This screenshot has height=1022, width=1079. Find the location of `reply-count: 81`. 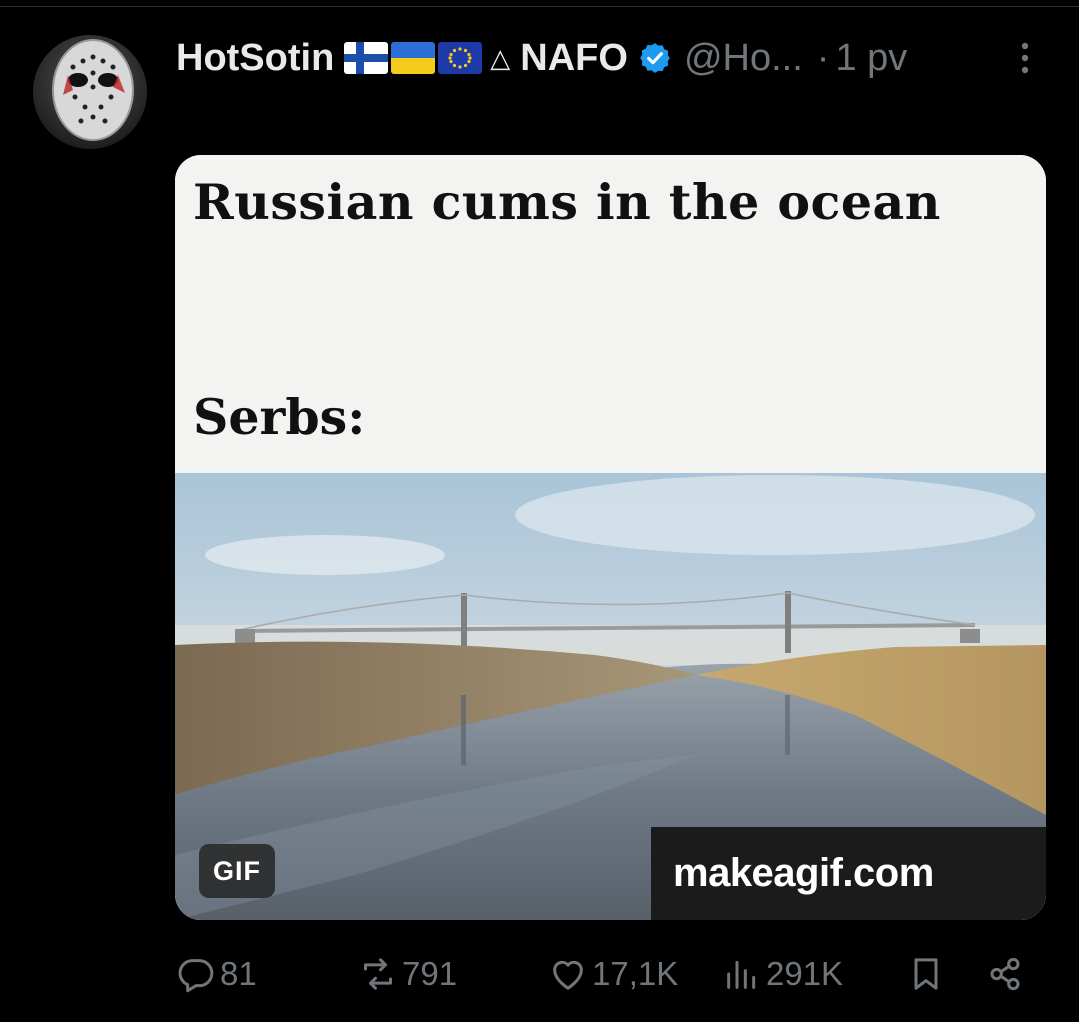

reply-count: 81 is located at coordinates (238, 973).